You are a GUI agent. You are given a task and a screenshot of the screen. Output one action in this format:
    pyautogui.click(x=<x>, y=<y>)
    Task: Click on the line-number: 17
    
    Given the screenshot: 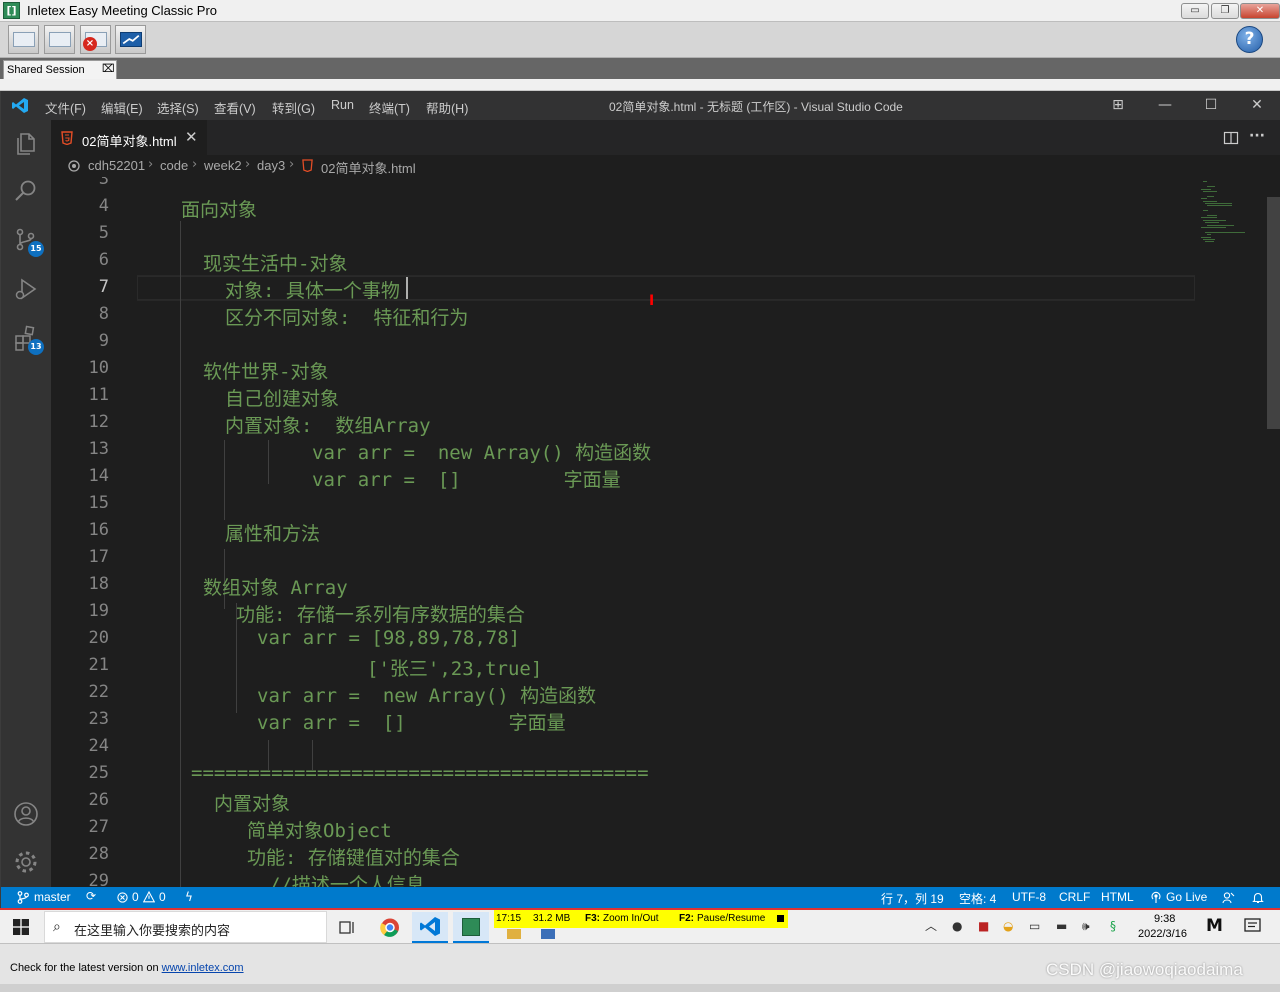 What is the action you would take?
    pyautogui.click(x=98, y=557)
    